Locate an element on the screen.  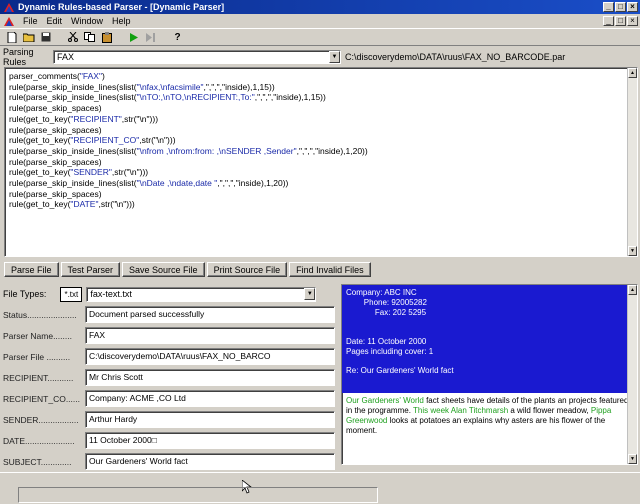
field-row: SENDER................. Arthur Hardy is located at coordinates (170, 419).